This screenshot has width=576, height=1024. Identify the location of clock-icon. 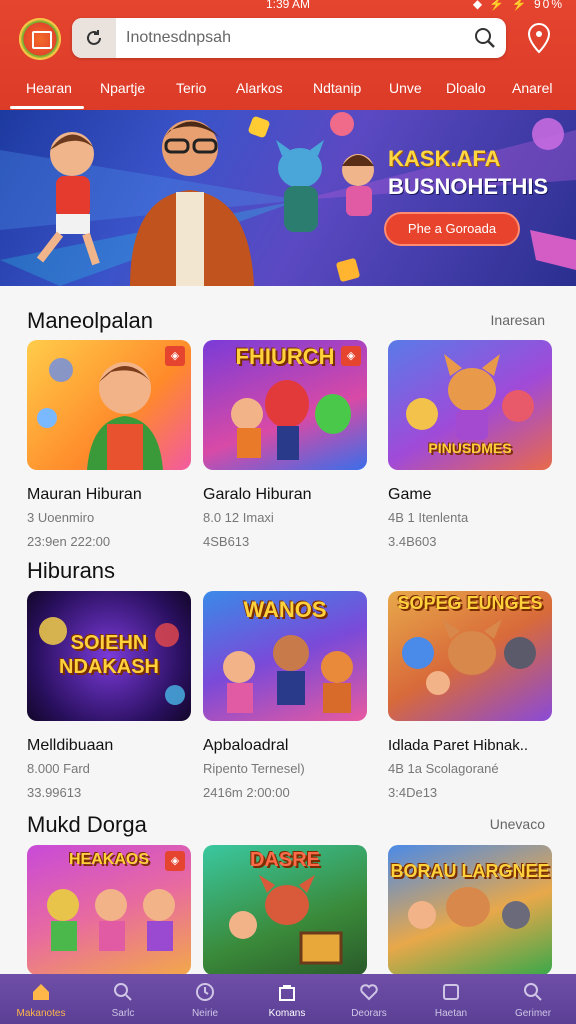
(205, 992).